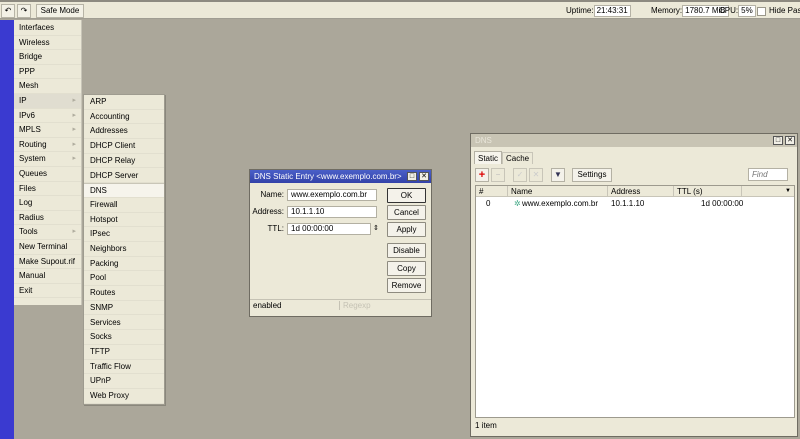 This screenshot has width=800, height=439. I want to click on submenu-item-pool: Pool, so click(124, 279).